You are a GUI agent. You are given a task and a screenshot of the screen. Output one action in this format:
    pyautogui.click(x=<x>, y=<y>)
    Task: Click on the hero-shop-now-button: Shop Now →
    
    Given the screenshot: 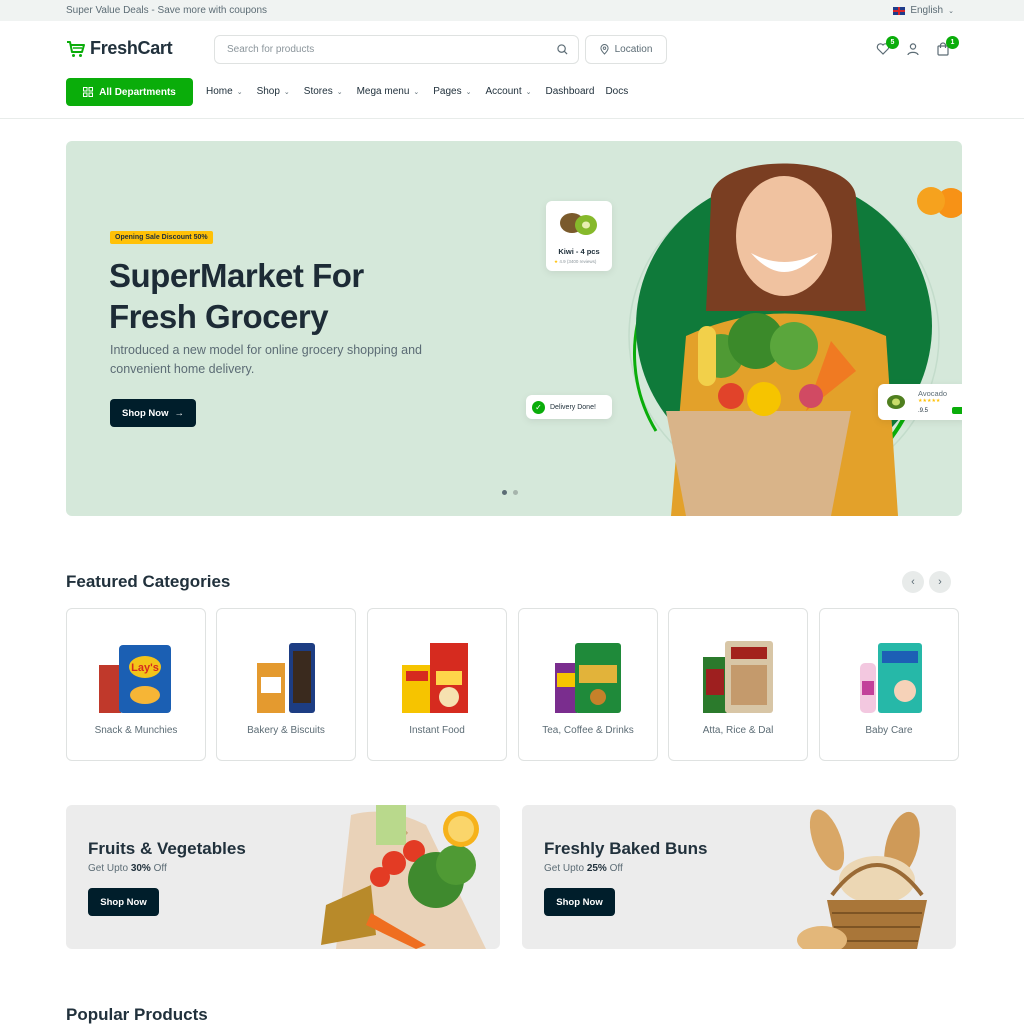 What is the action you would take?
    pyautogui.click(x=153, y=413)
    